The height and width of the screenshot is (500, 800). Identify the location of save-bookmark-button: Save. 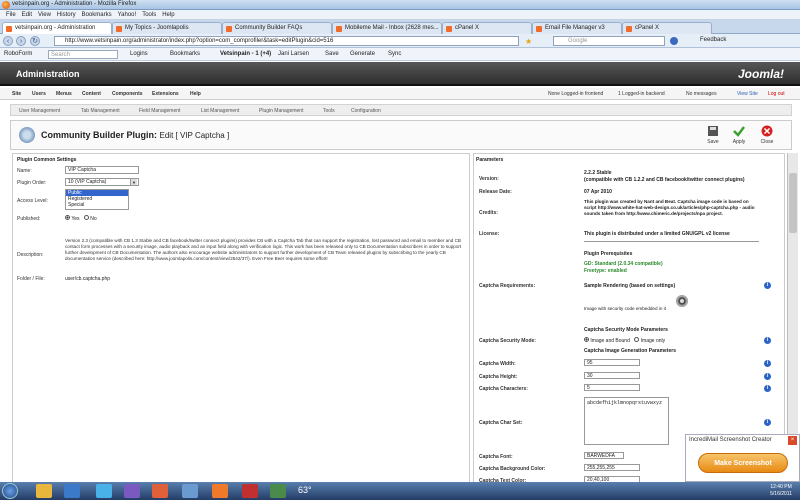
(332, 54).